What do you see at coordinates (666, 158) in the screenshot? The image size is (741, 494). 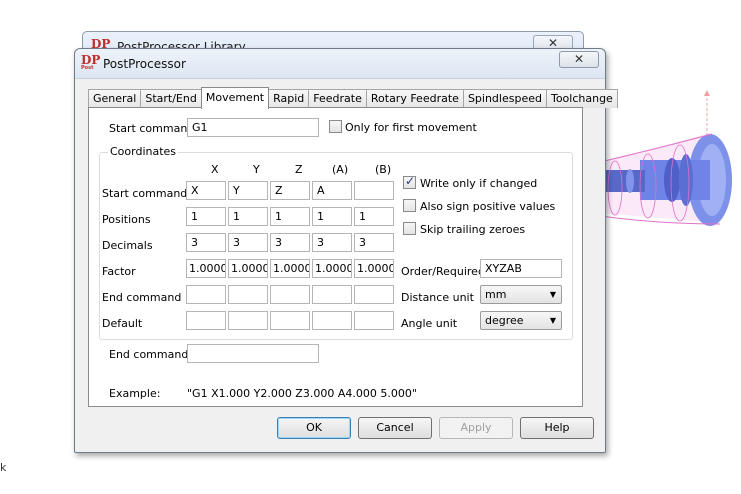 I see `background-3d-render` at bounding box center [666, 158].